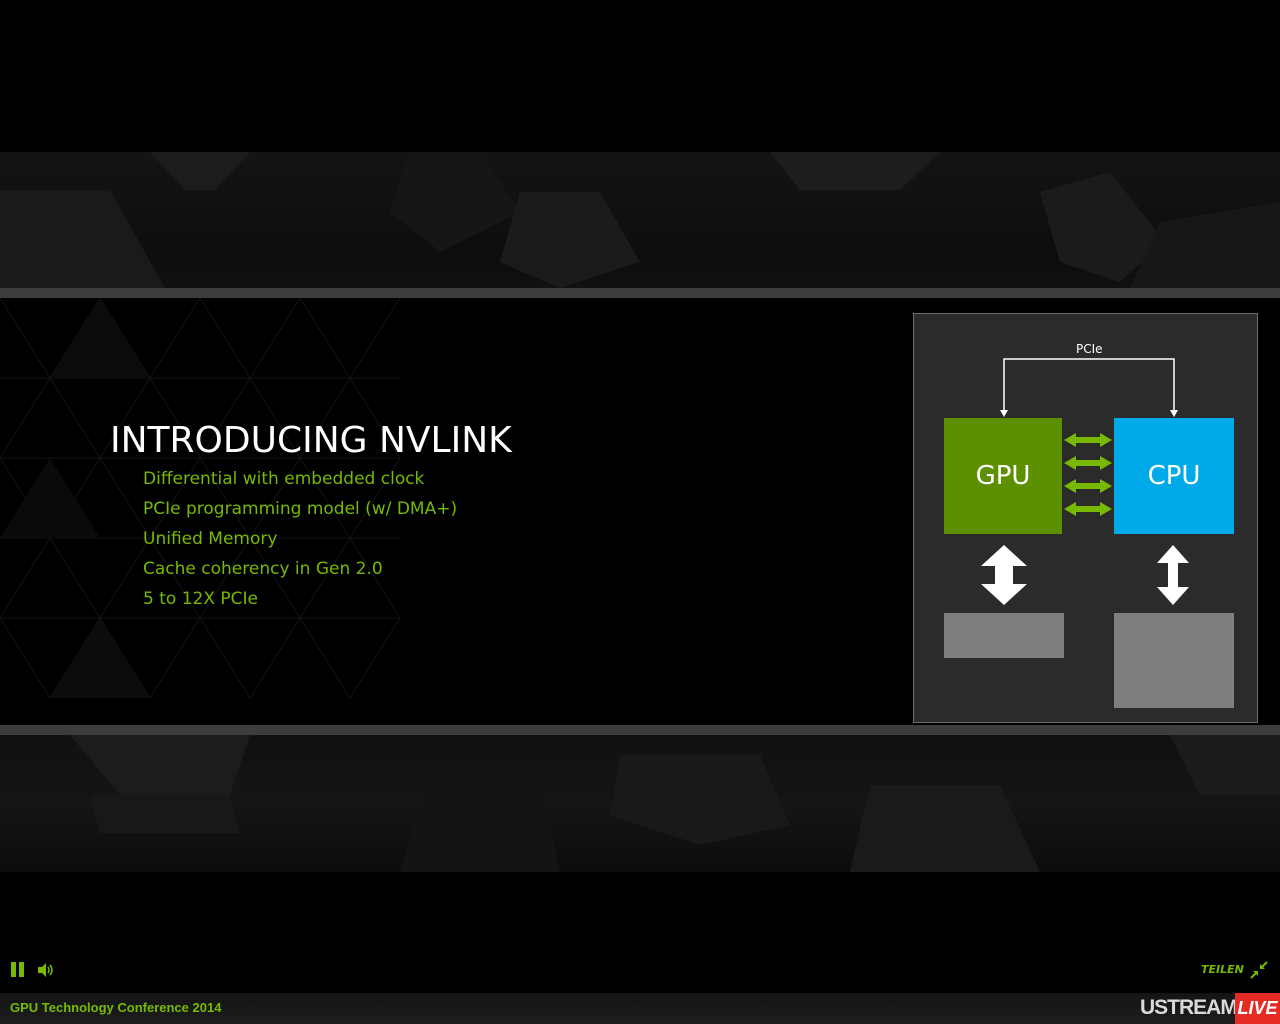  Describe the element at coordinates (311, 440) in the screenshot. I see `slide-title: INTRODUCING NVLINK` at that location.